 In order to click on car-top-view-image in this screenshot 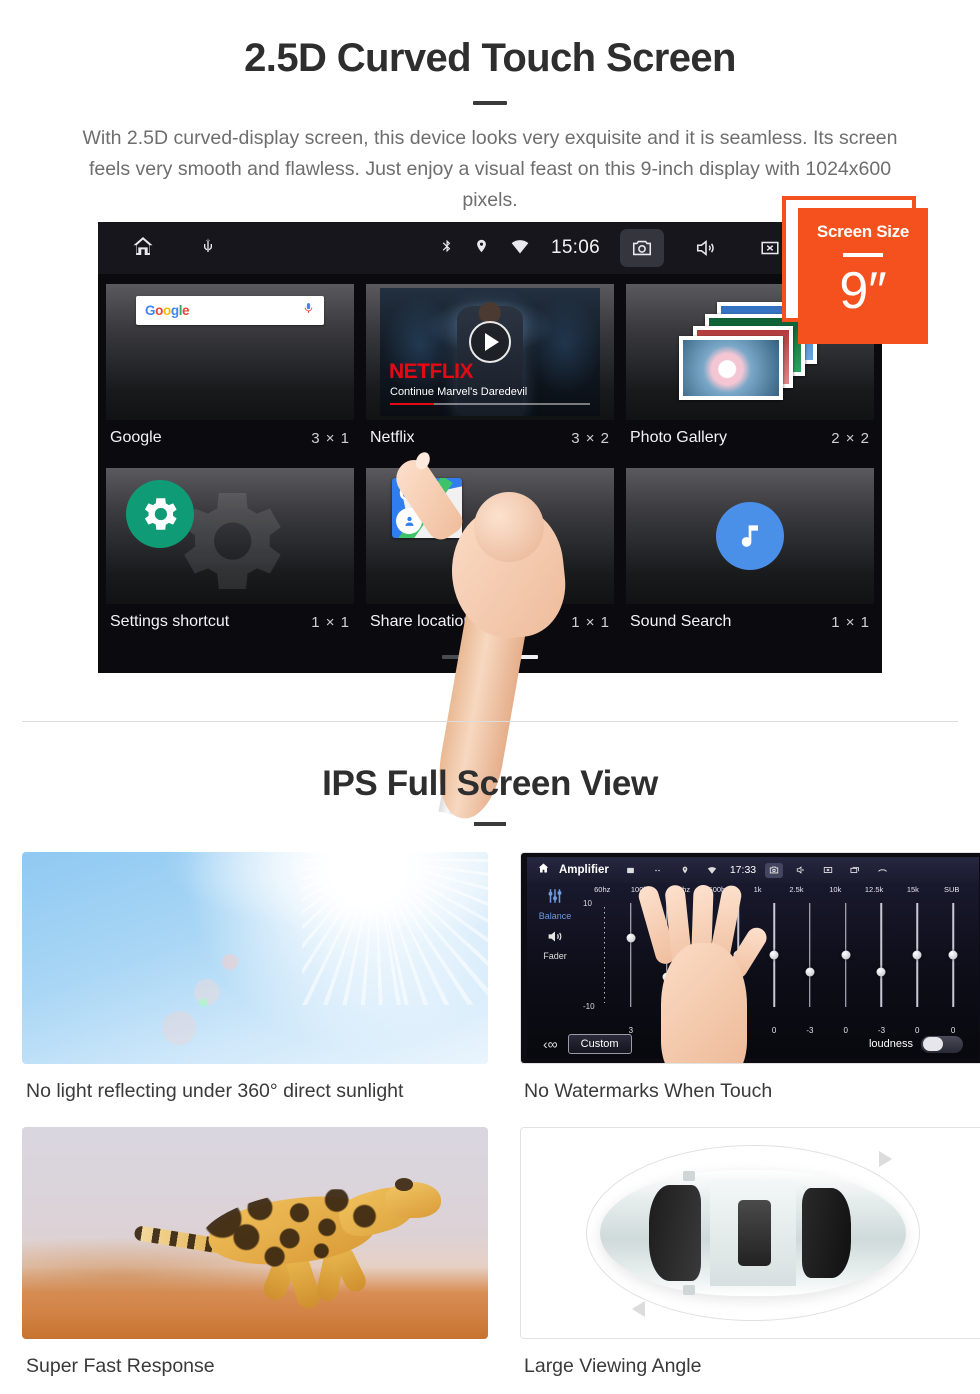, I will do `click(750, 1233)`.